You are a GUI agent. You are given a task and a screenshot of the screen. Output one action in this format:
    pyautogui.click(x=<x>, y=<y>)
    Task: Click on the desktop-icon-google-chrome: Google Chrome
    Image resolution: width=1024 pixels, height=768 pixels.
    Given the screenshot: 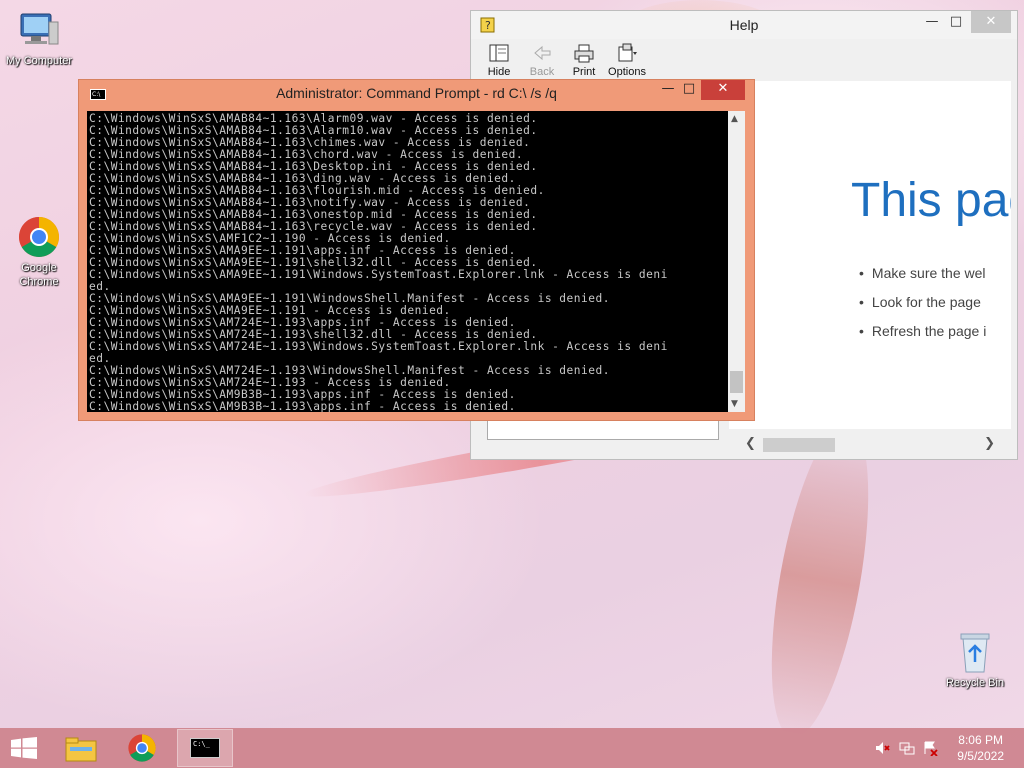 What is the action you would take?
    pyautogui.click(x=39, y=252)
    